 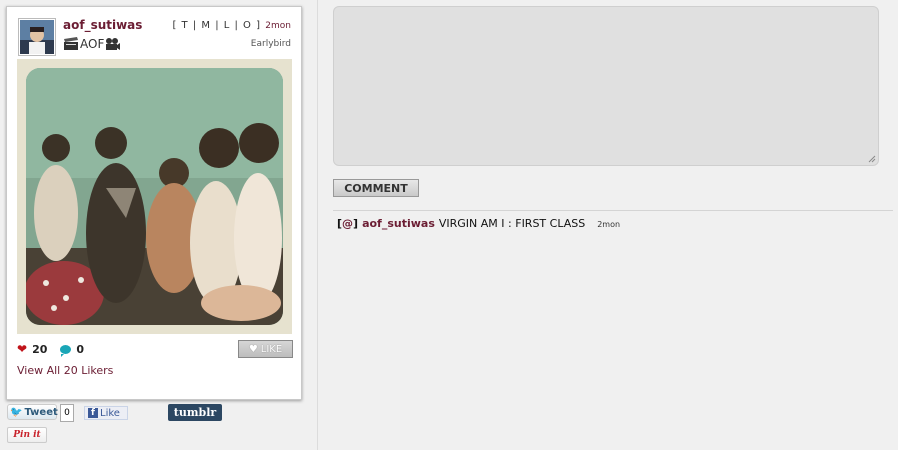 What do you see at coordinates (195, 412) in the screenshot?
I see `tumblr-button: tumblr` at bounding box center [195, 412].